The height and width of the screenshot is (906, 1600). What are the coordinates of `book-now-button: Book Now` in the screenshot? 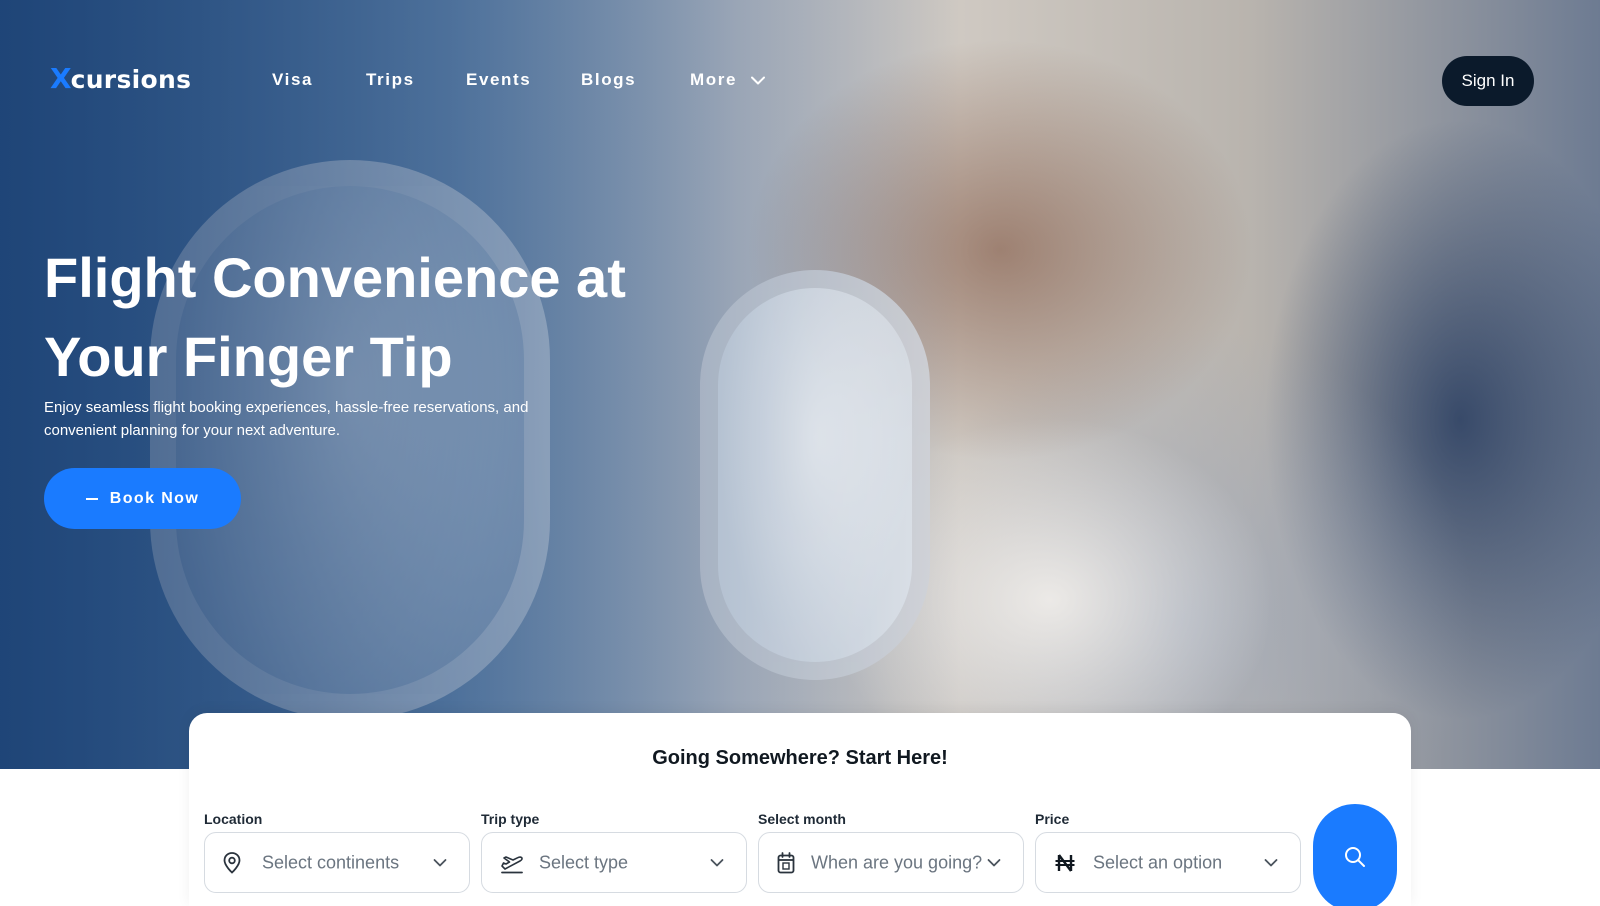 It's located at (142, 498).